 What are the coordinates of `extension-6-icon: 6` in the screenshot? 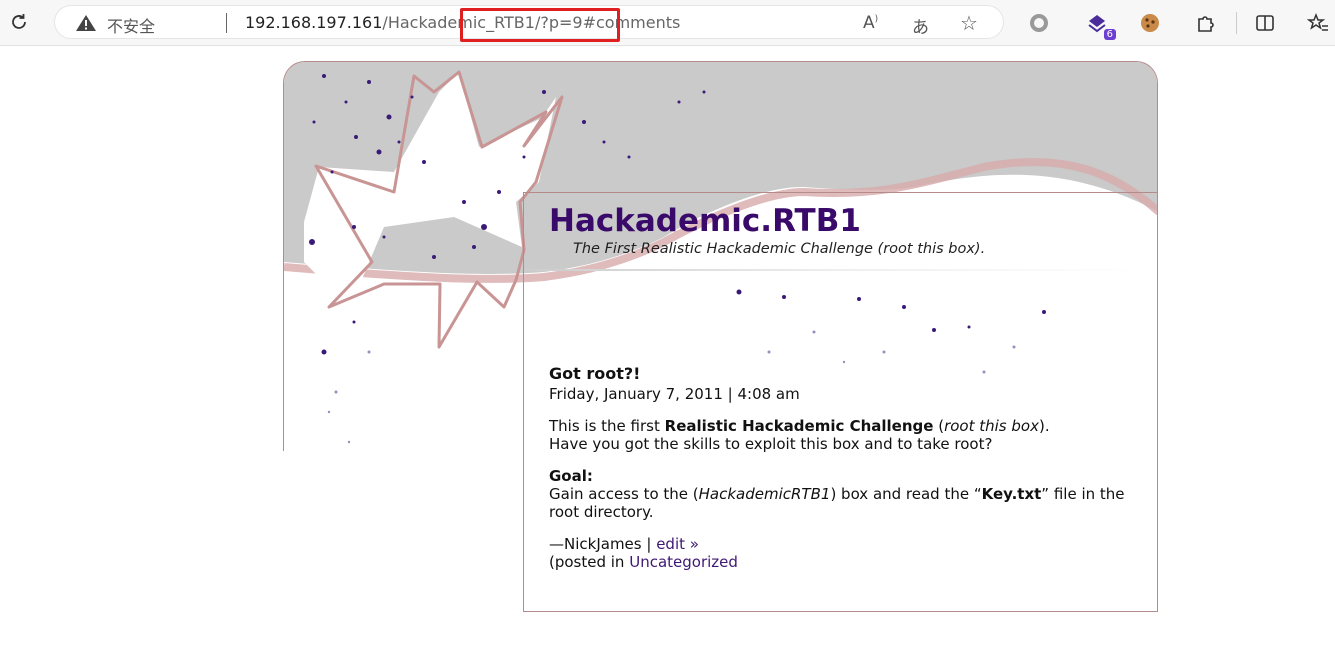 It's located at (1099, 24).